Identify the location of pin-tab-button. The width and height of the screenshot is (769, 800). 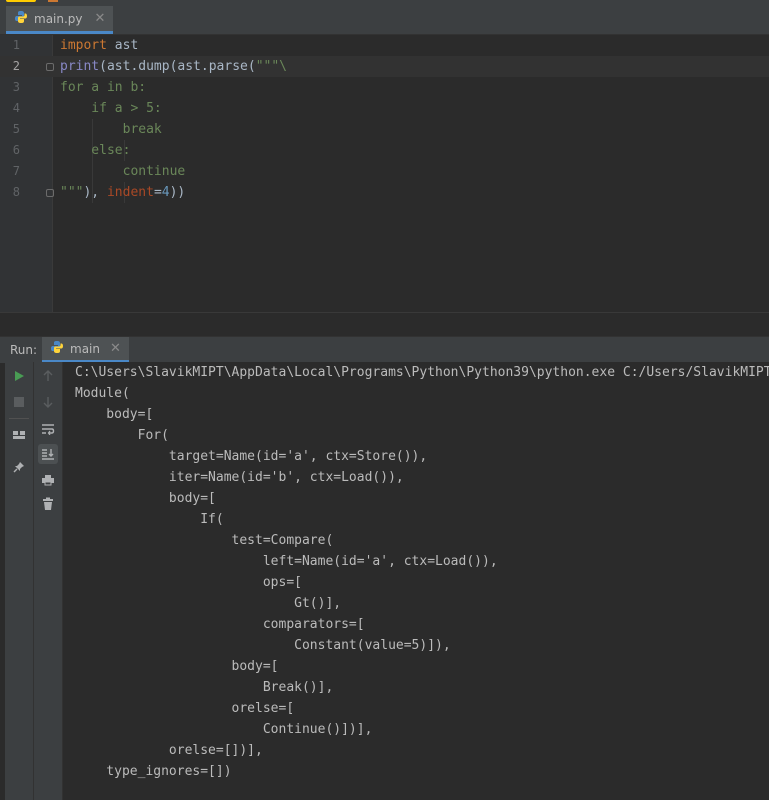
(19, 467).